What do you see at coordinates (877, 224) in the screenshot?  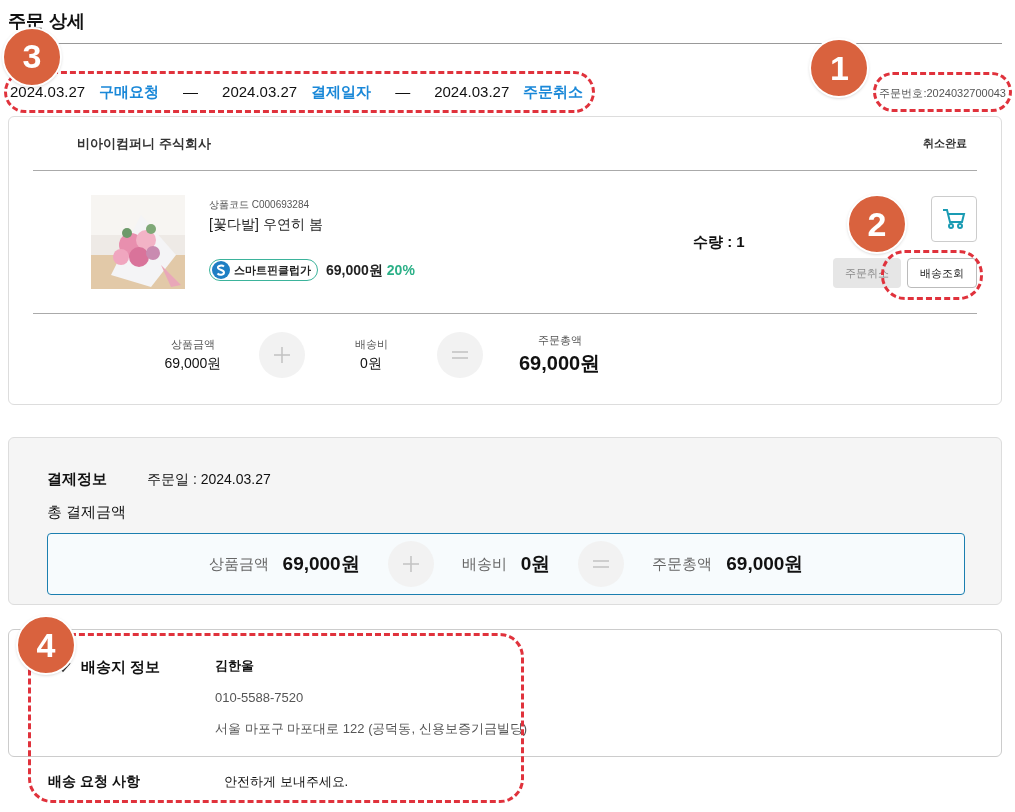 I see `callout-number: 2` at bounding box center [877, 224].